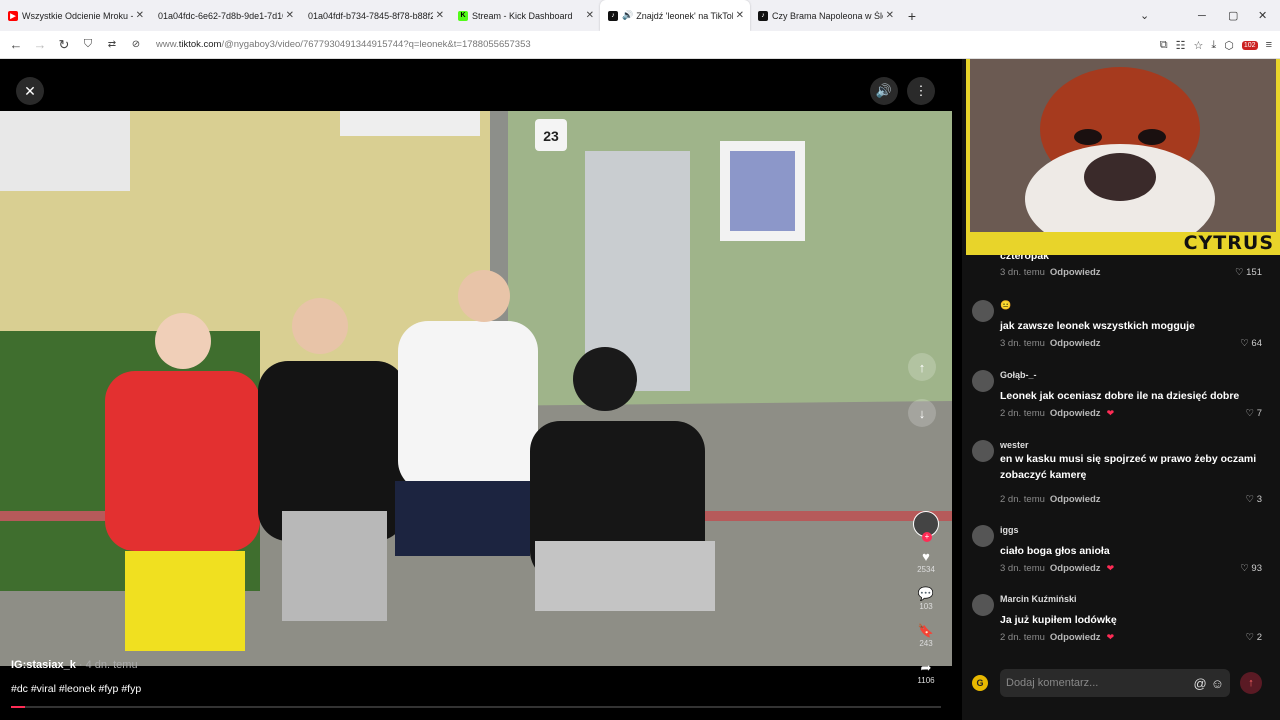  I want to click on tab-kick: K Stream - Kick Dashboard ✕, so click(525, 15).